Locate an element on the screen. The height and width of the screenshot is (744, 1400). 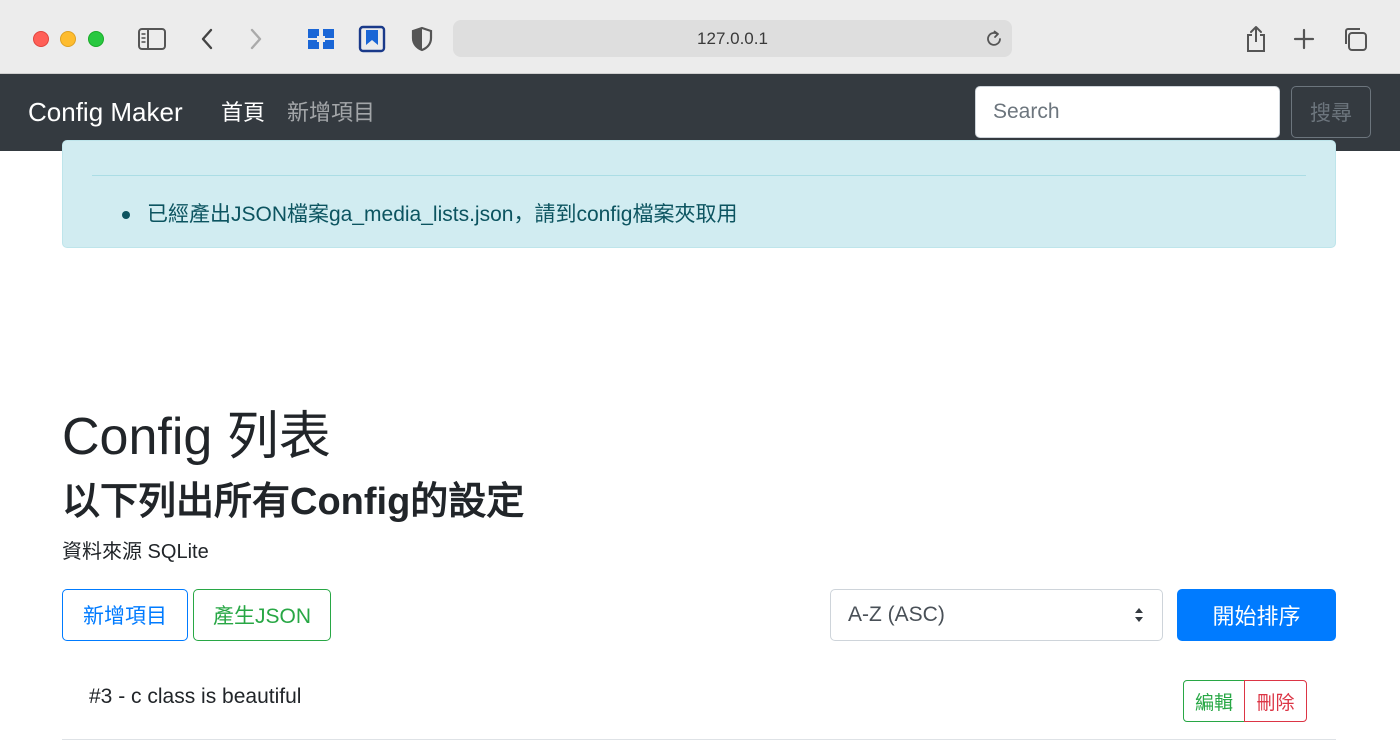
sort-select: A-Z (ASC) is located at coordinates (996, 615).